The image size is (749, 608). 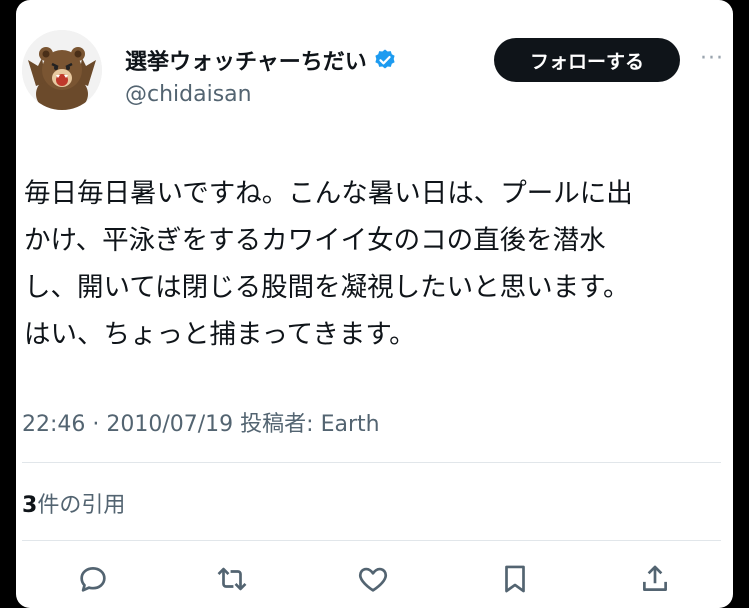 I want to click on follow-button: フォローする, so click(x=587, y=60).